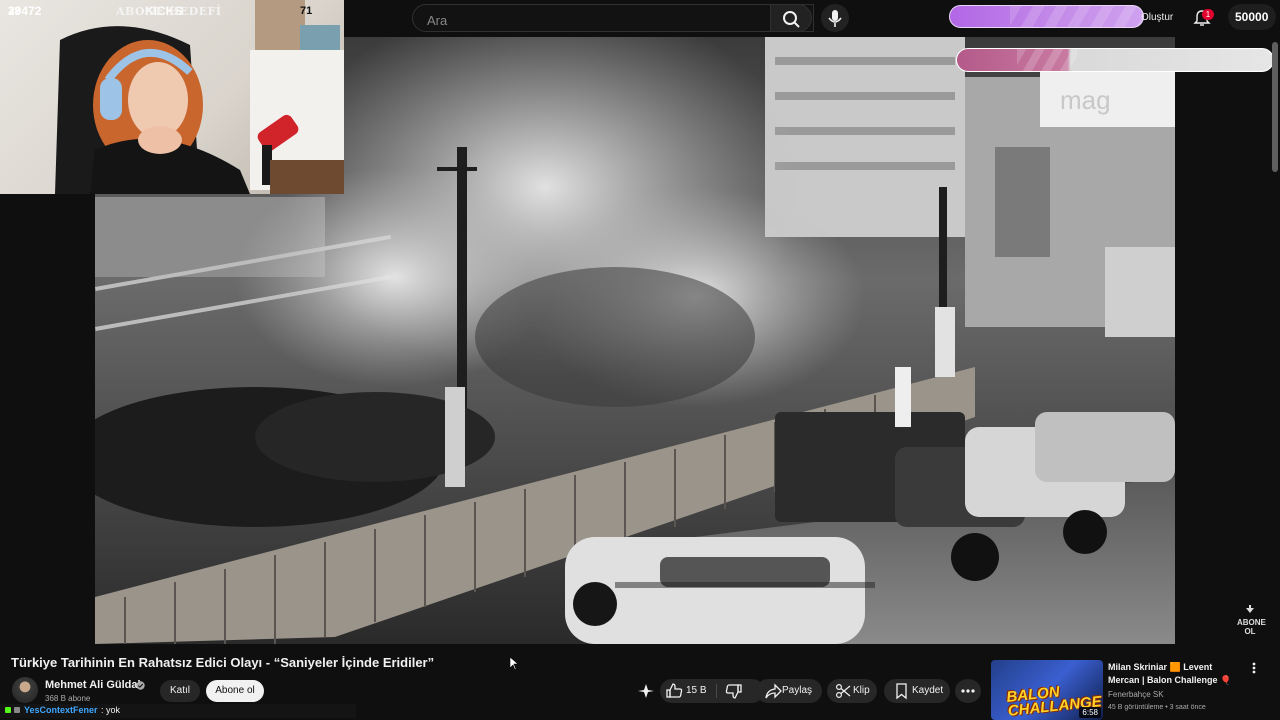 This screenshot has width=1280, height=720. Describe the element at coordinates (716, 691) in the screenshot. I see `like-divider` at that location.